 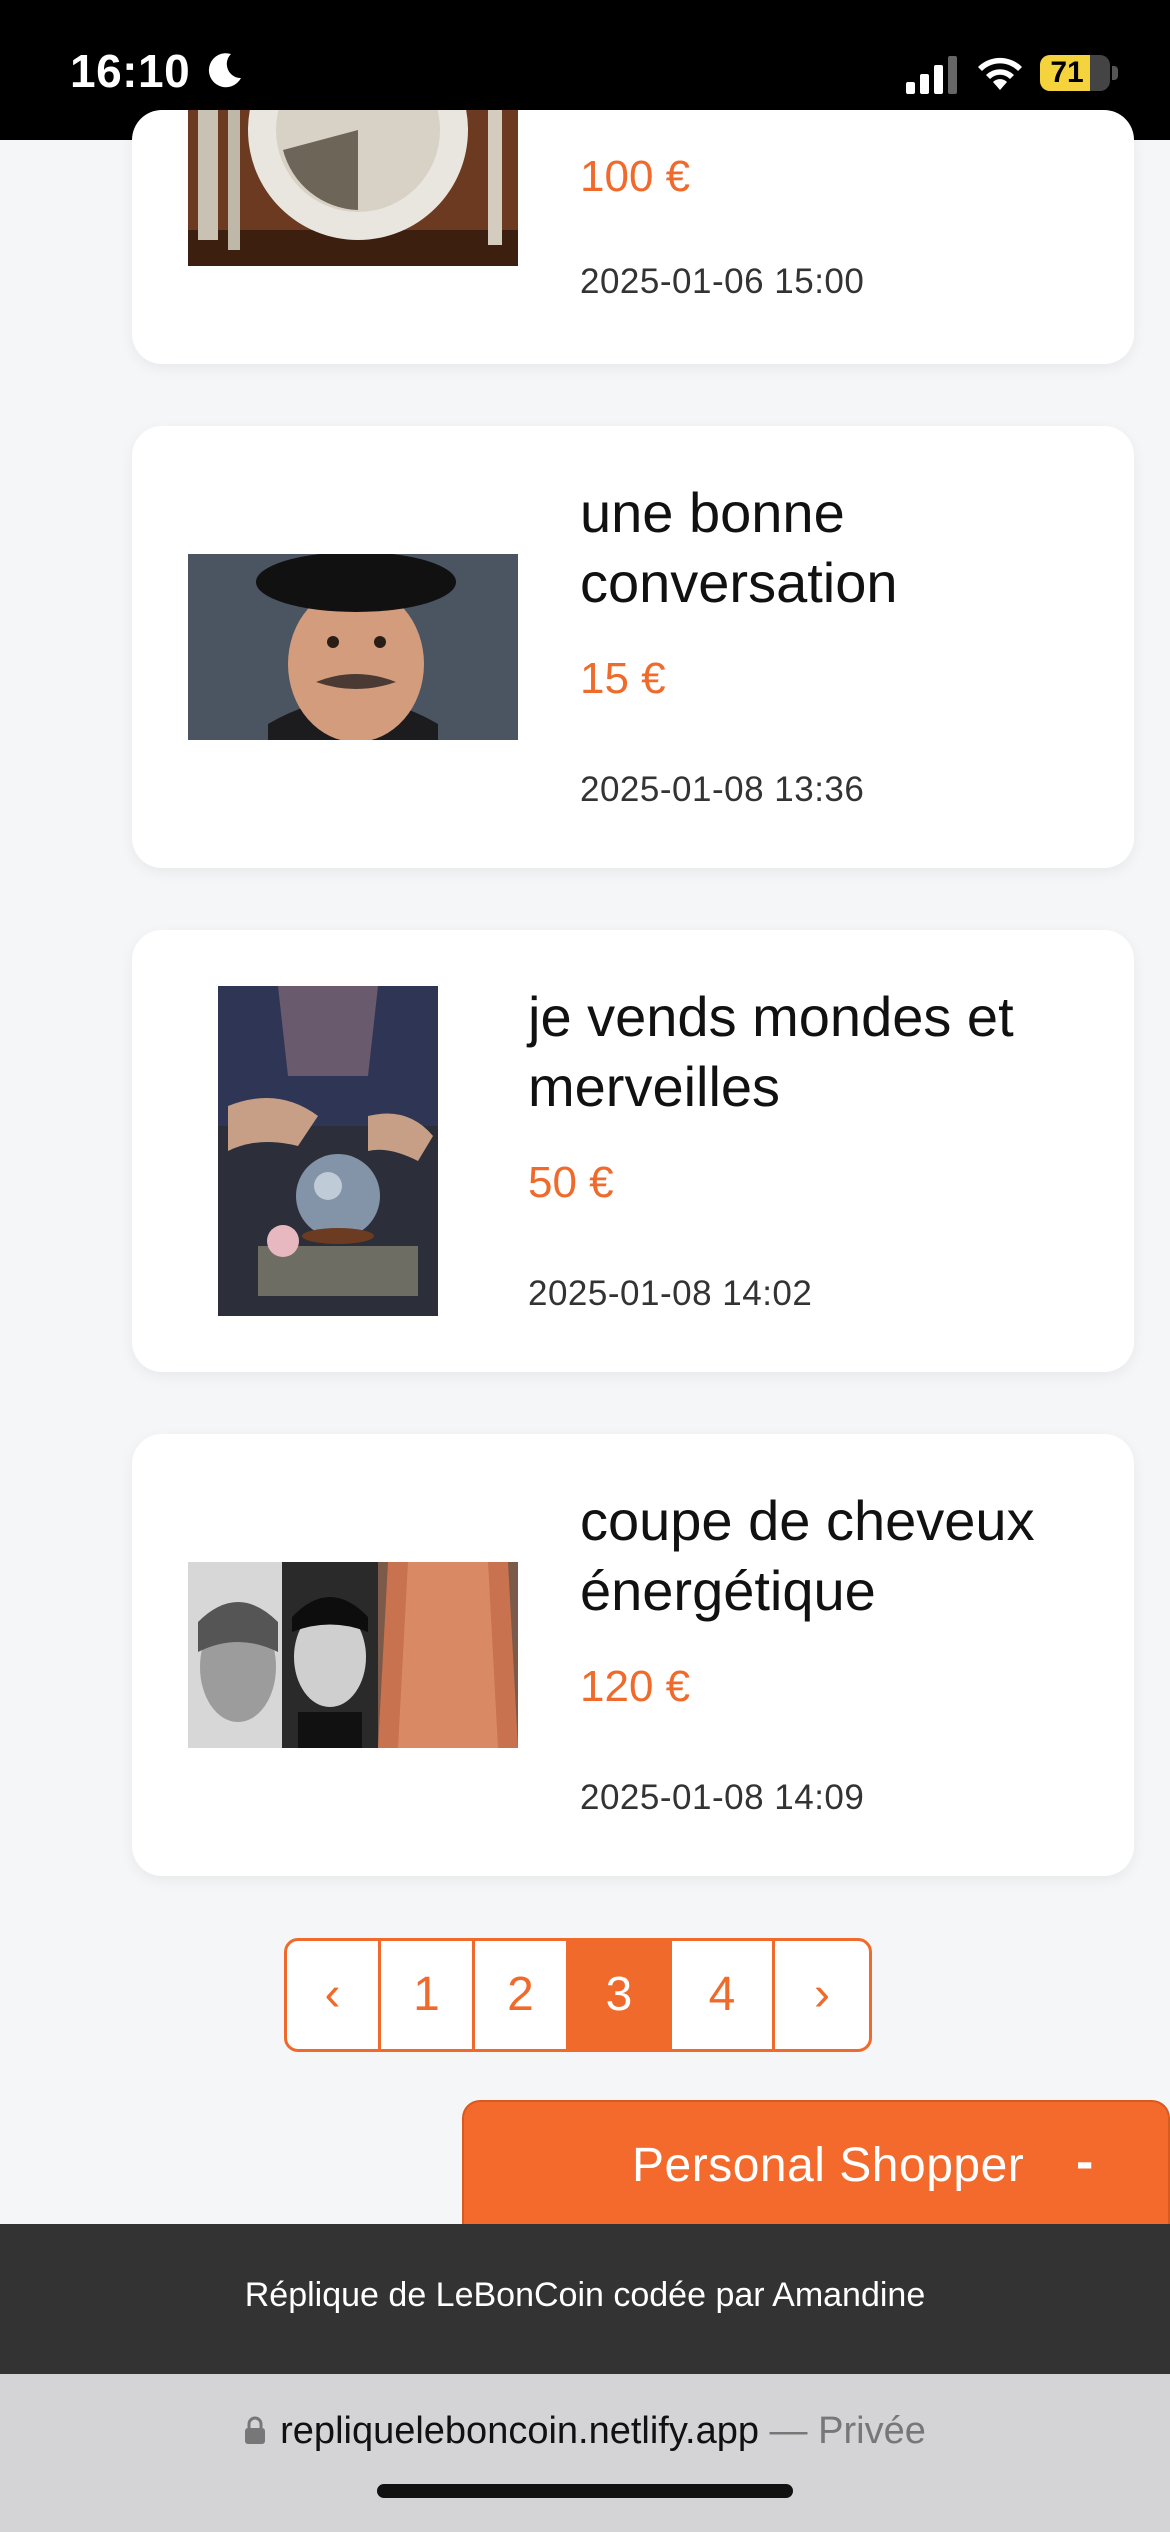 I want to click on status-time: 16:10, so click(x=130, y=71).